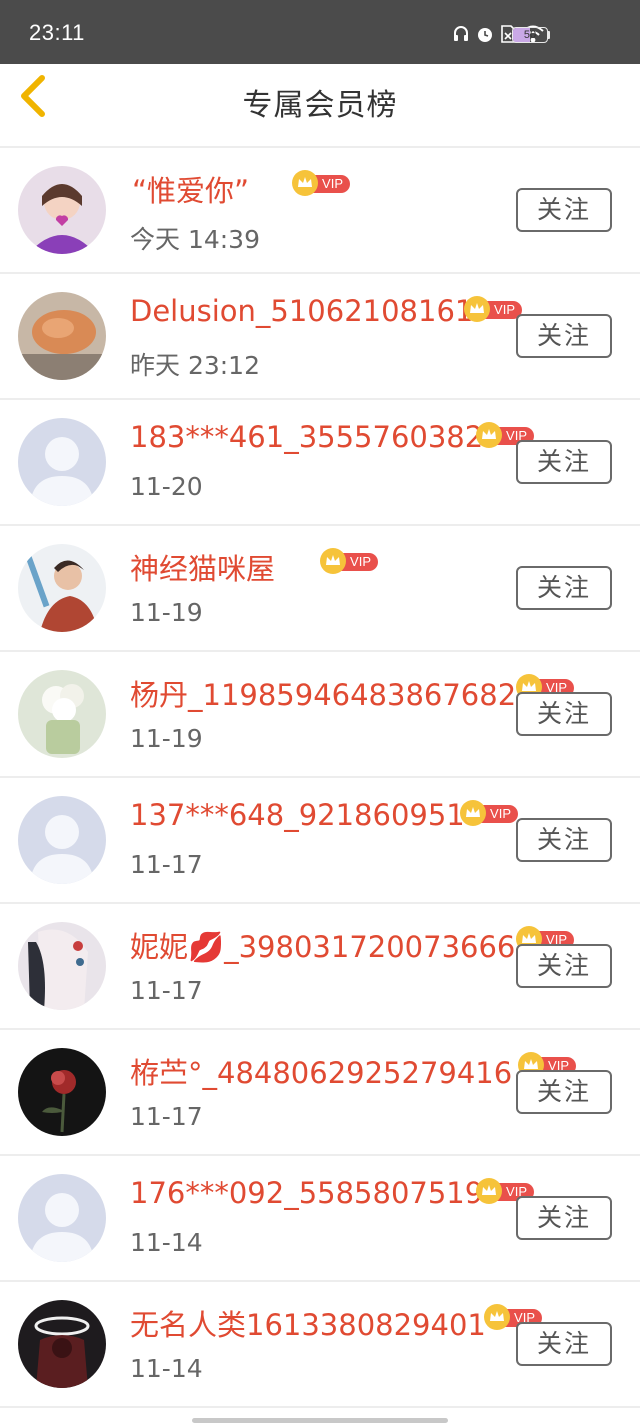  What do you see at coordinates (320, 1420) in the screenshot?
I see `home-indicator` at bounding box center [320, 1420].